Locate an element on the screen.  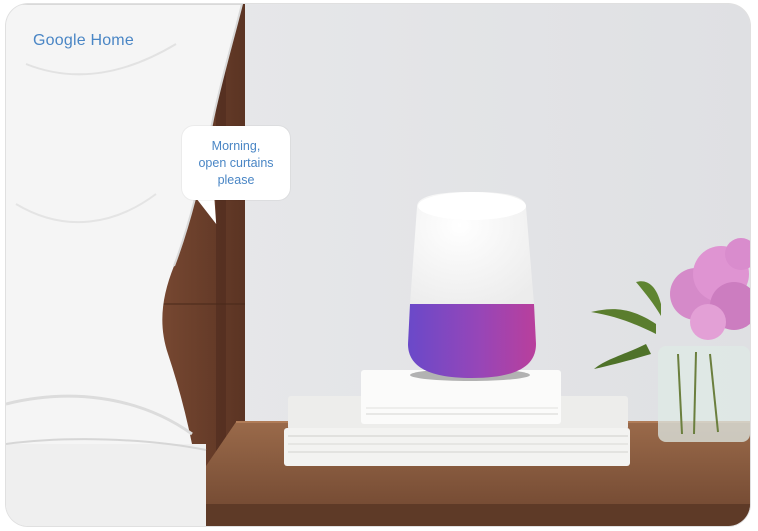
speech-line-2: open curtains is located at coordinates (236, 162).